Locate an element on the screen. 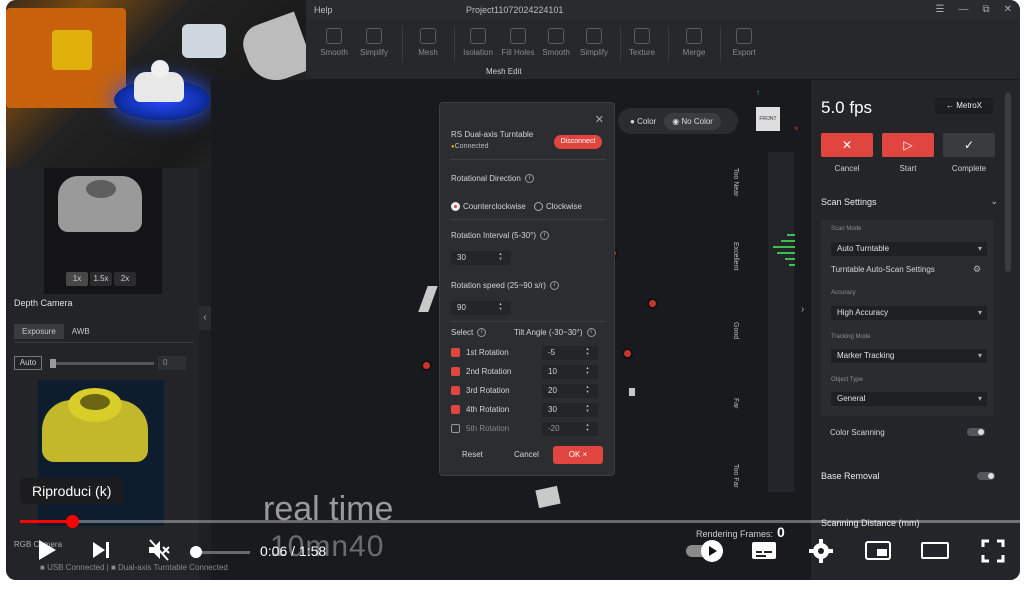  play-tooltip: Riproduci (k) is located at coordinates (72, 491).